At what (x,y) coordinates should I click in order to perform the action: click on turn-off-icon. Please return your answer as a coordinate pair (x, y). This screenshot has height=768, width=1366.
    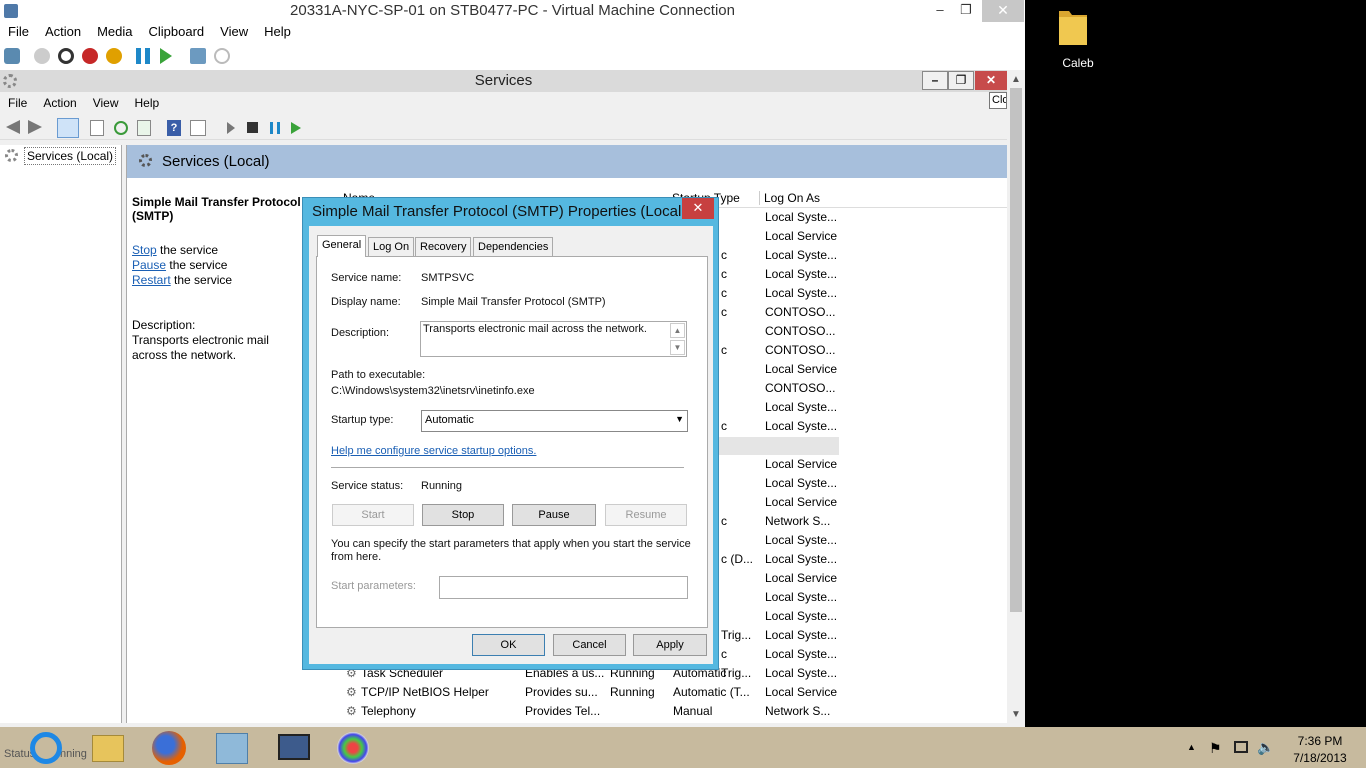
    Looking at the image, I should click on (66, 56).